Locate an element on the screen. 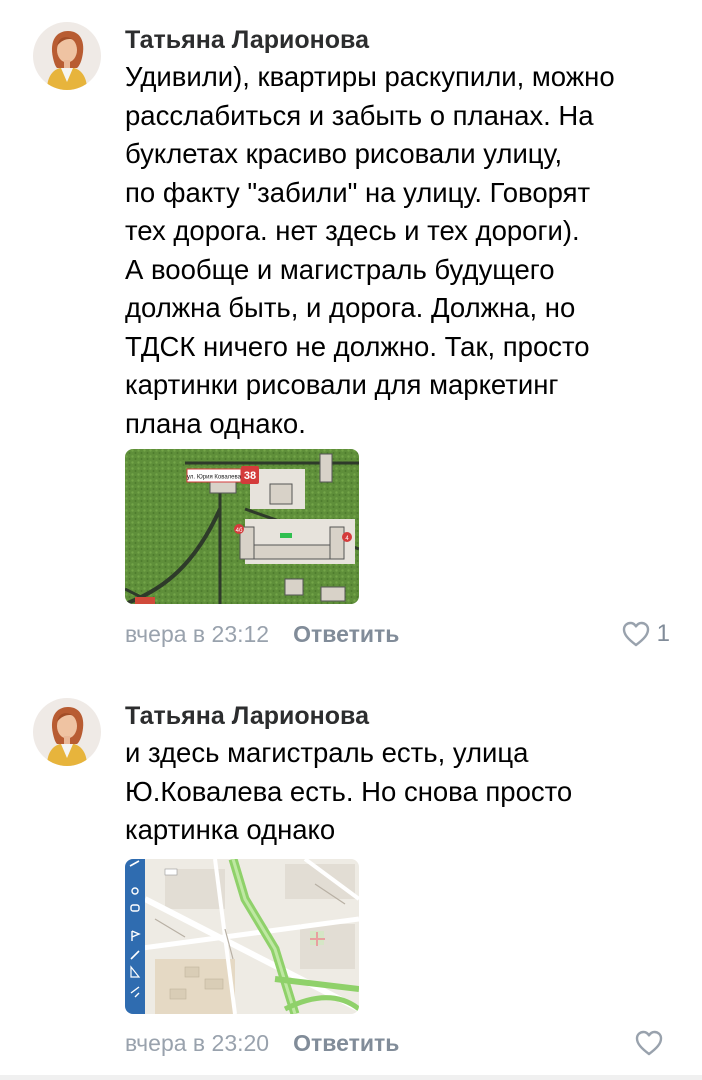  comment-meta: вчера в 23:12 Ответить is located at coordinates (262, 634).